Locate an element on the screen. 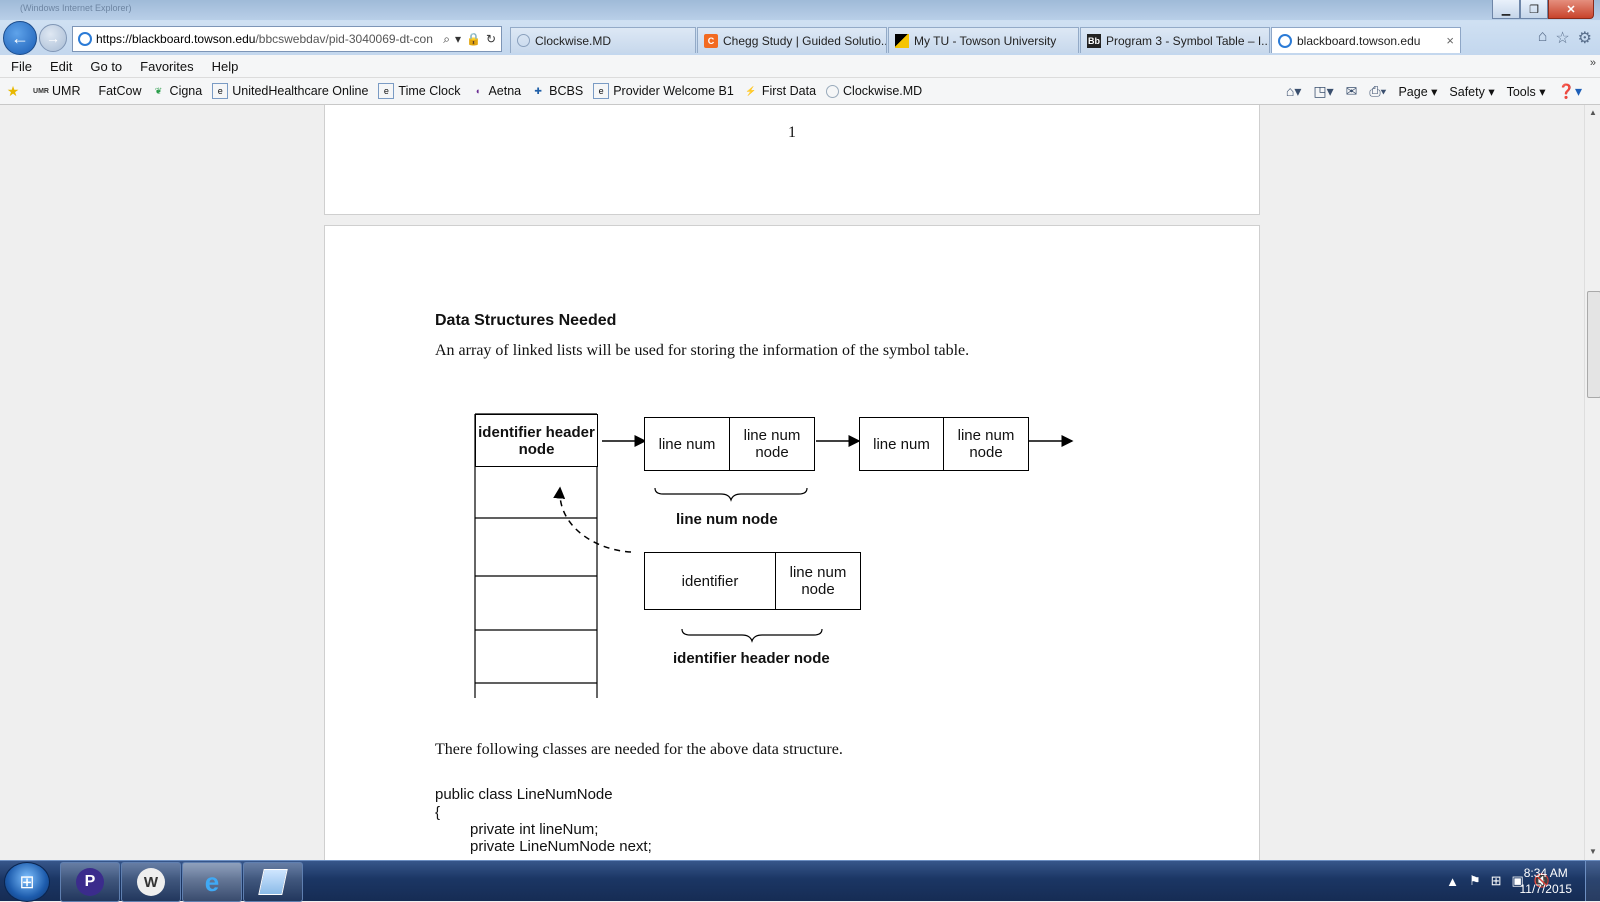 The image size is (1600, 902). forward-arrow-icon: → is located at coordinates (53, 38).